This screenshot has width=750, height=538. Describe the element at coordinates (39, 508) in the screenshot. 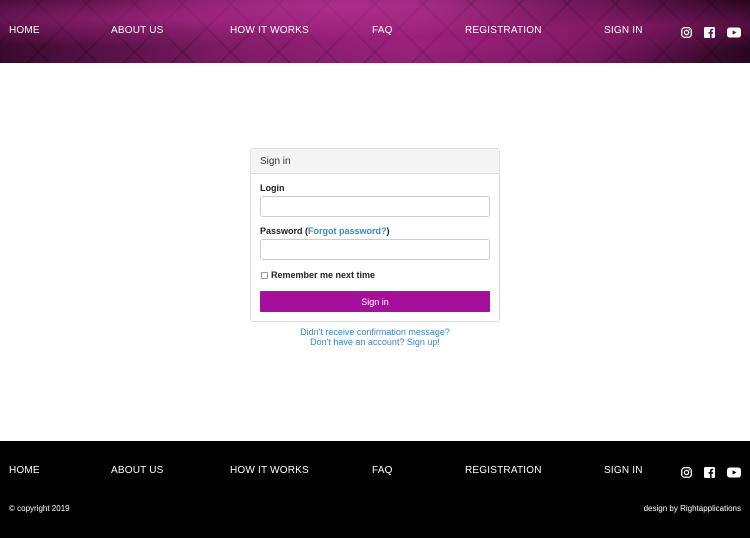

I see `copyright-text: © copyright 2019` at that location.